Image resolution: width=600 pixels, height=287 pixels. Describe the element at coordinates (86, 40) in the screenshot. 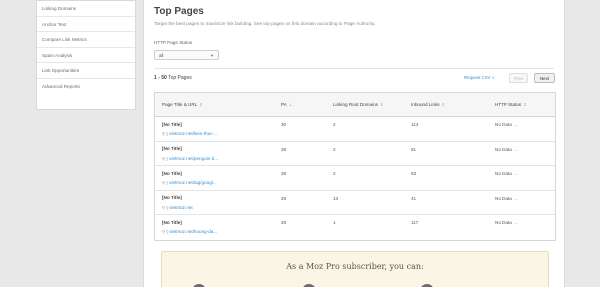

I see `sidebar-item-compare-link-metrics: Compare Link Metrics` at that location.